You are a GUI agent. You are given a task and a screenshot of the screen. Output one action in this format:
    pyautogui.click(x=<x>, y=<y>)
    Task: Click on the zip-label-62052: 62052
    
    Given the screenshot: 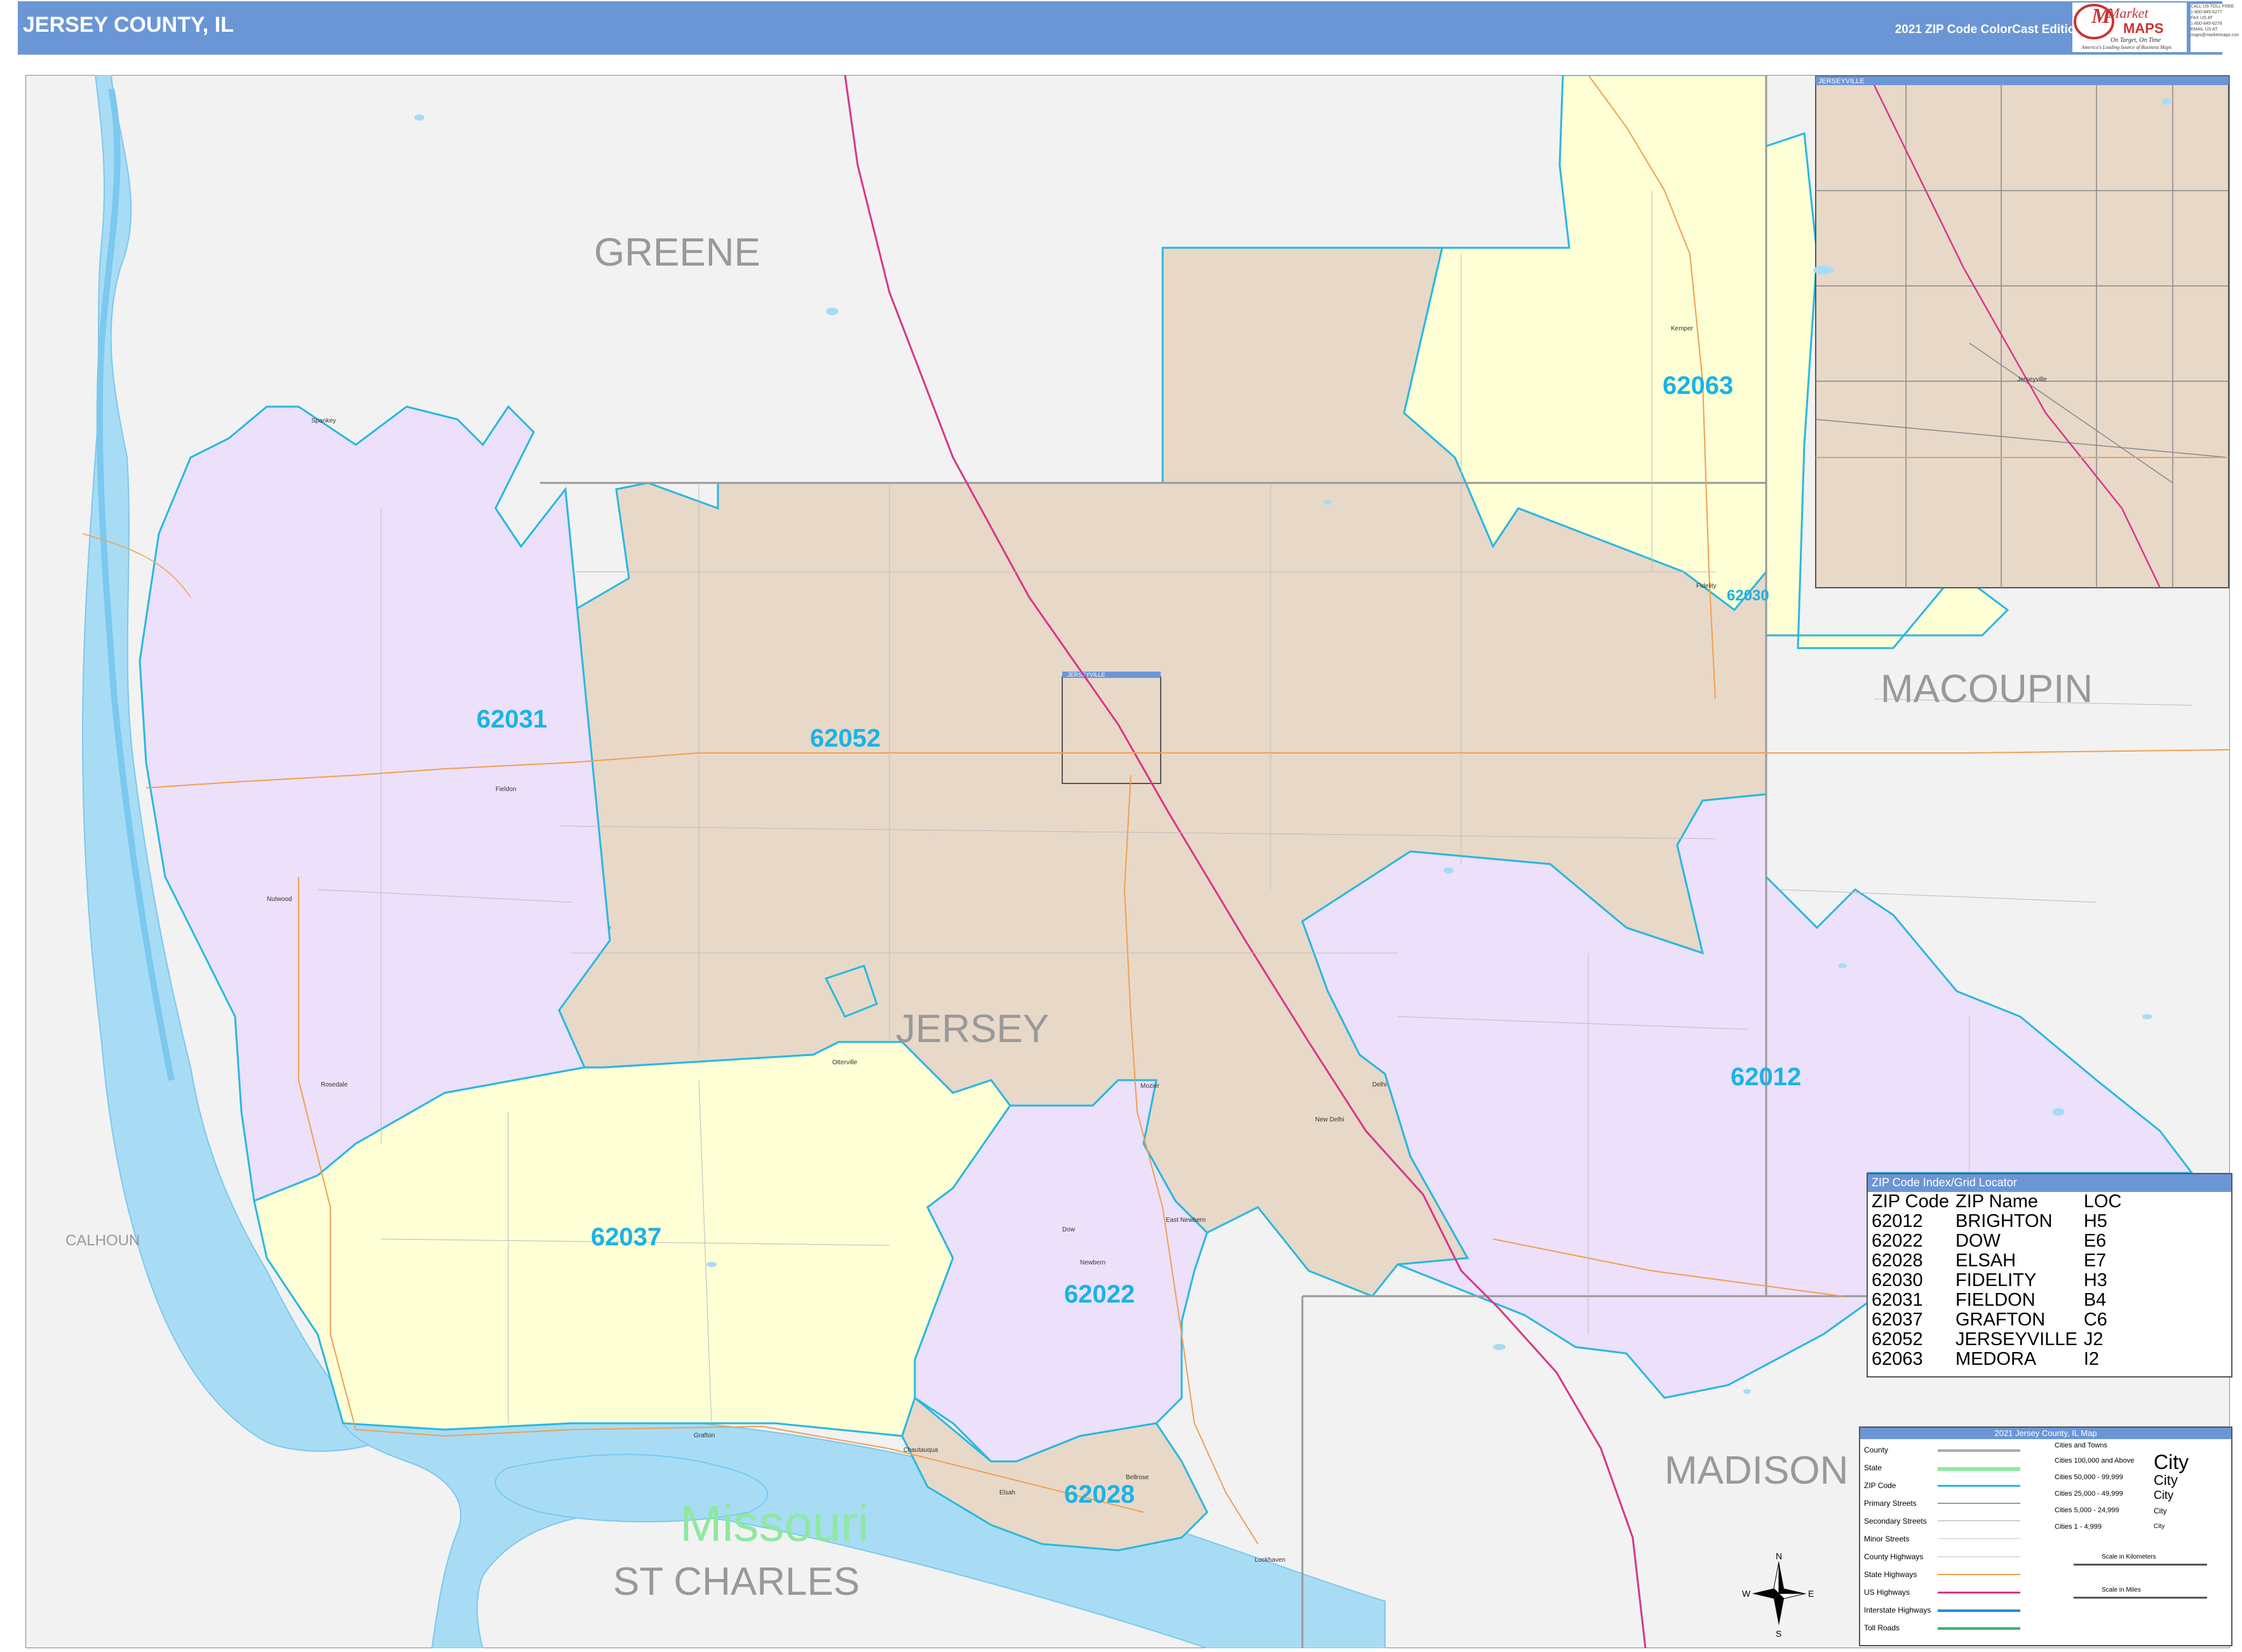 What is the action you would take?
    pyautogui.click(x=845, y=738)
    